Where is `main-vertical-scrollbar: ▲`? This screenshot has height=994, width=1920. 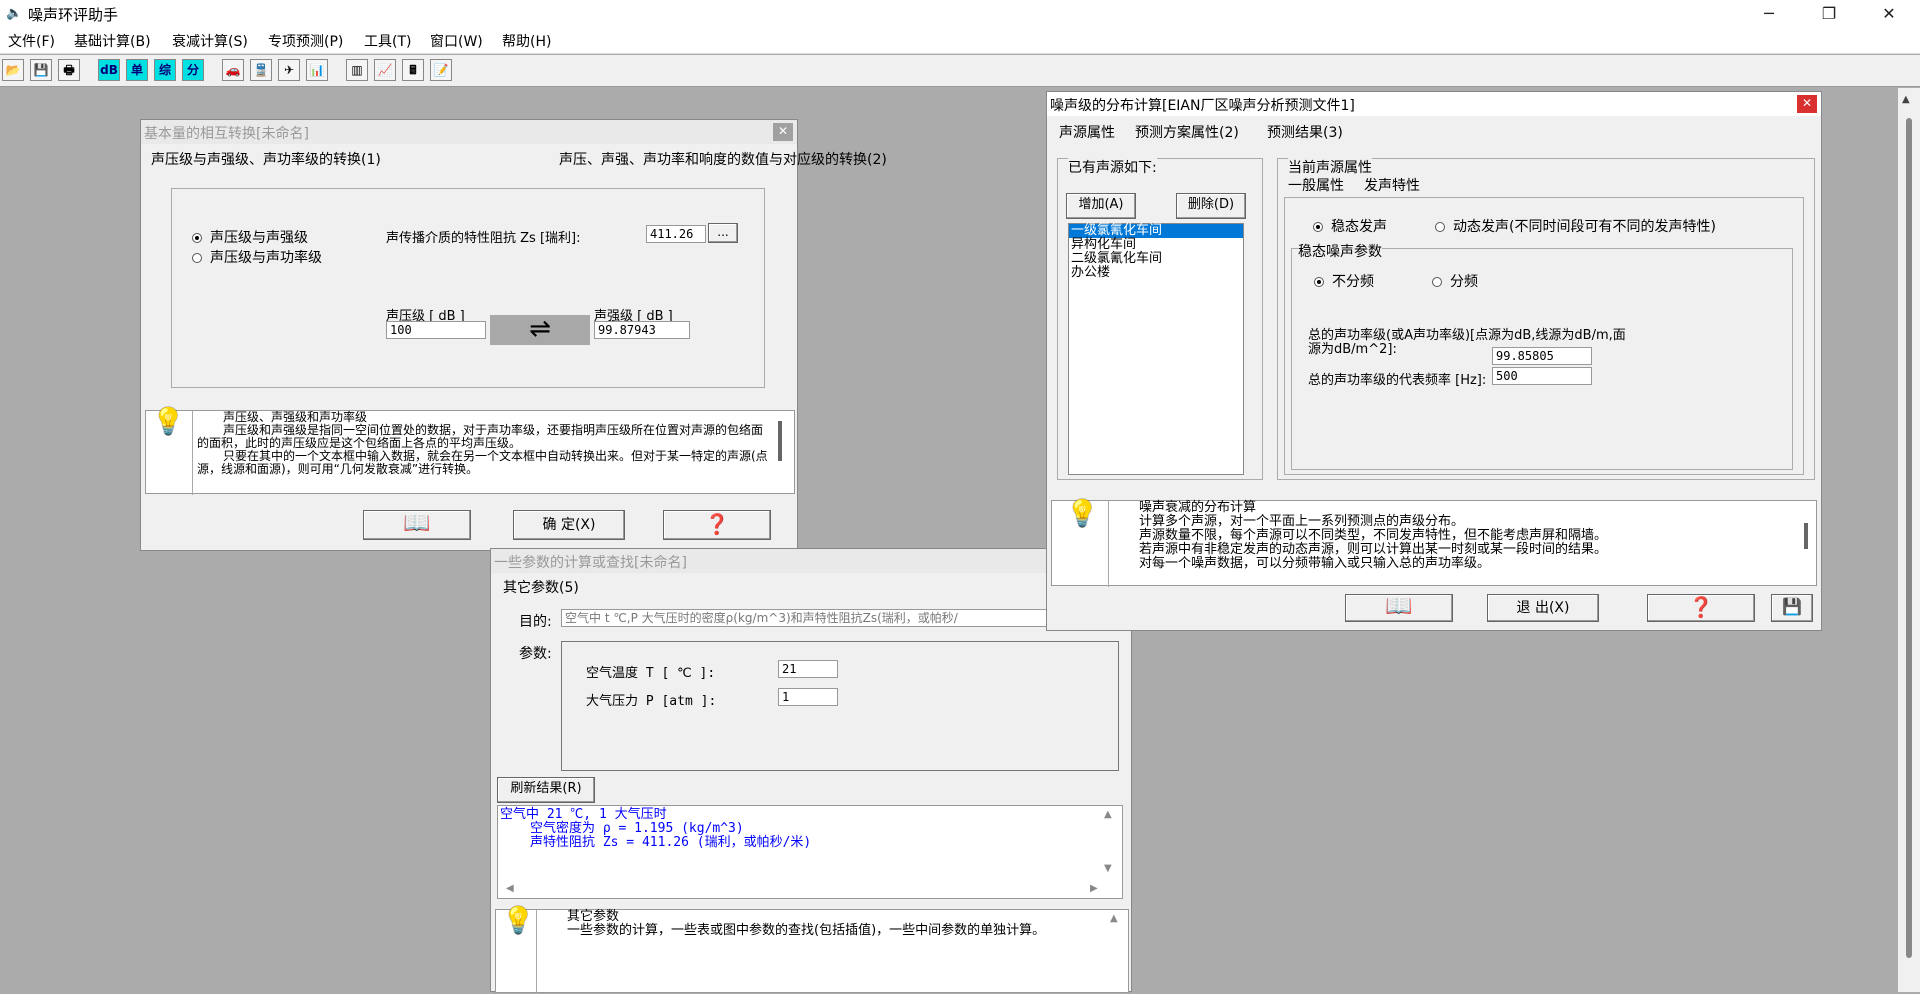 main-vertical-scrollbar: ▲ is located at coordinates (1909, 540).